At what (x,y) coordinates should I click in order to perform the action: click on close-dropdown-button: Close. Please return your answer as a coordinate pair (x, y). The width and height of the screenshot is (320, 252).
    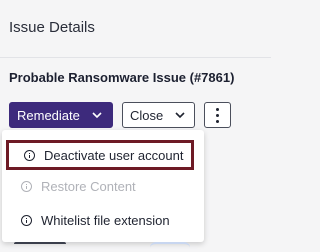
    Looking at the image, I should click on (158, 115).